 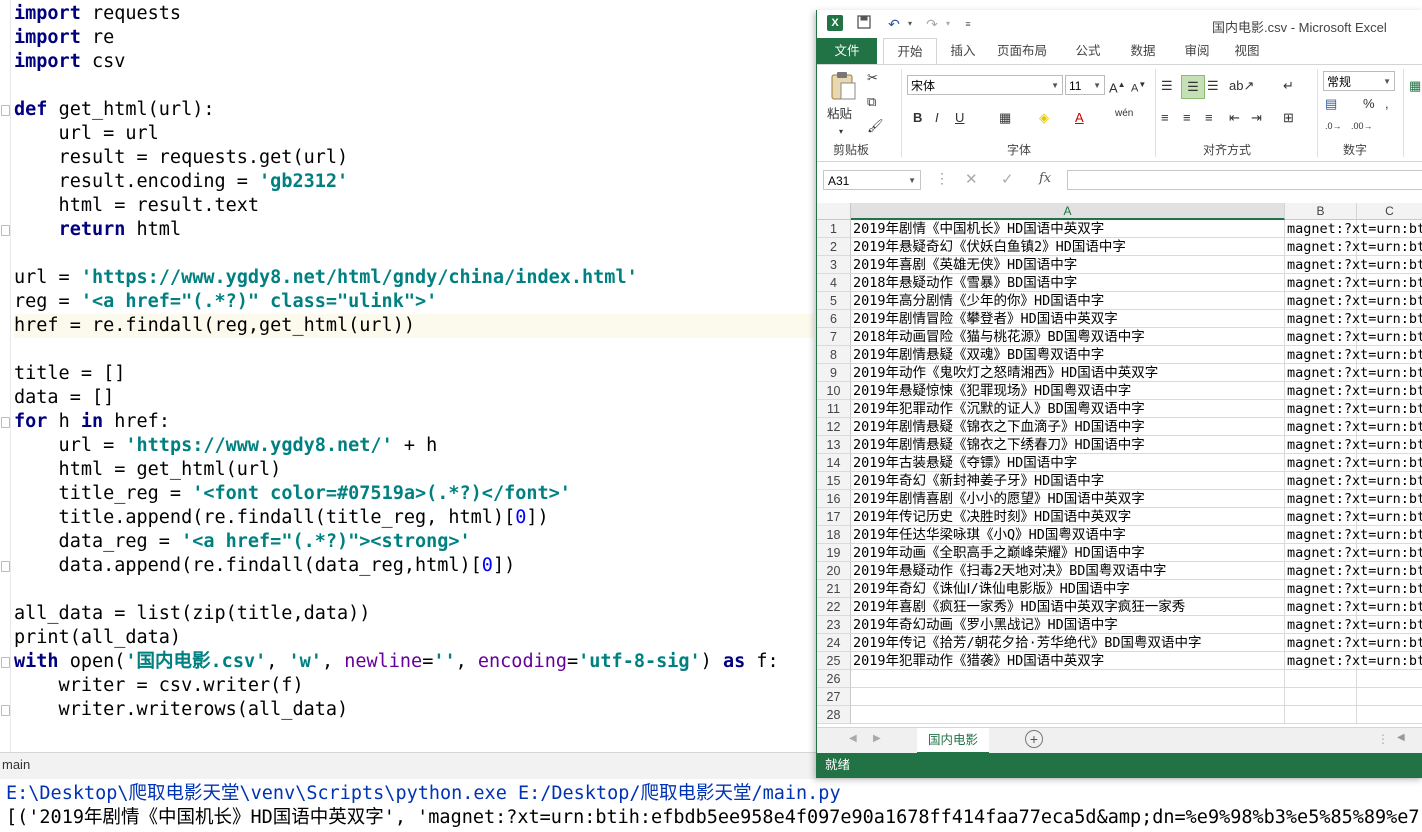 I want to click on code-line: def get_html(url):, so click(x=414, y=110).